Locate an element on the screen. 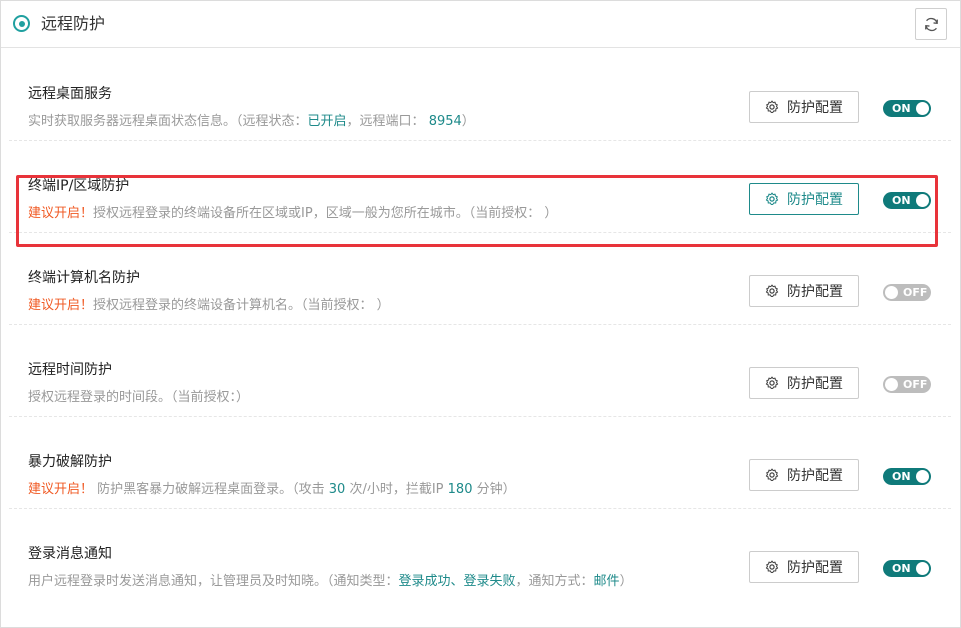 The image size is (961, 628). row-description: 建议开启！授权远程登录的终端设备计算机名。（当前授权： ） is located at coordinates (209, 306).